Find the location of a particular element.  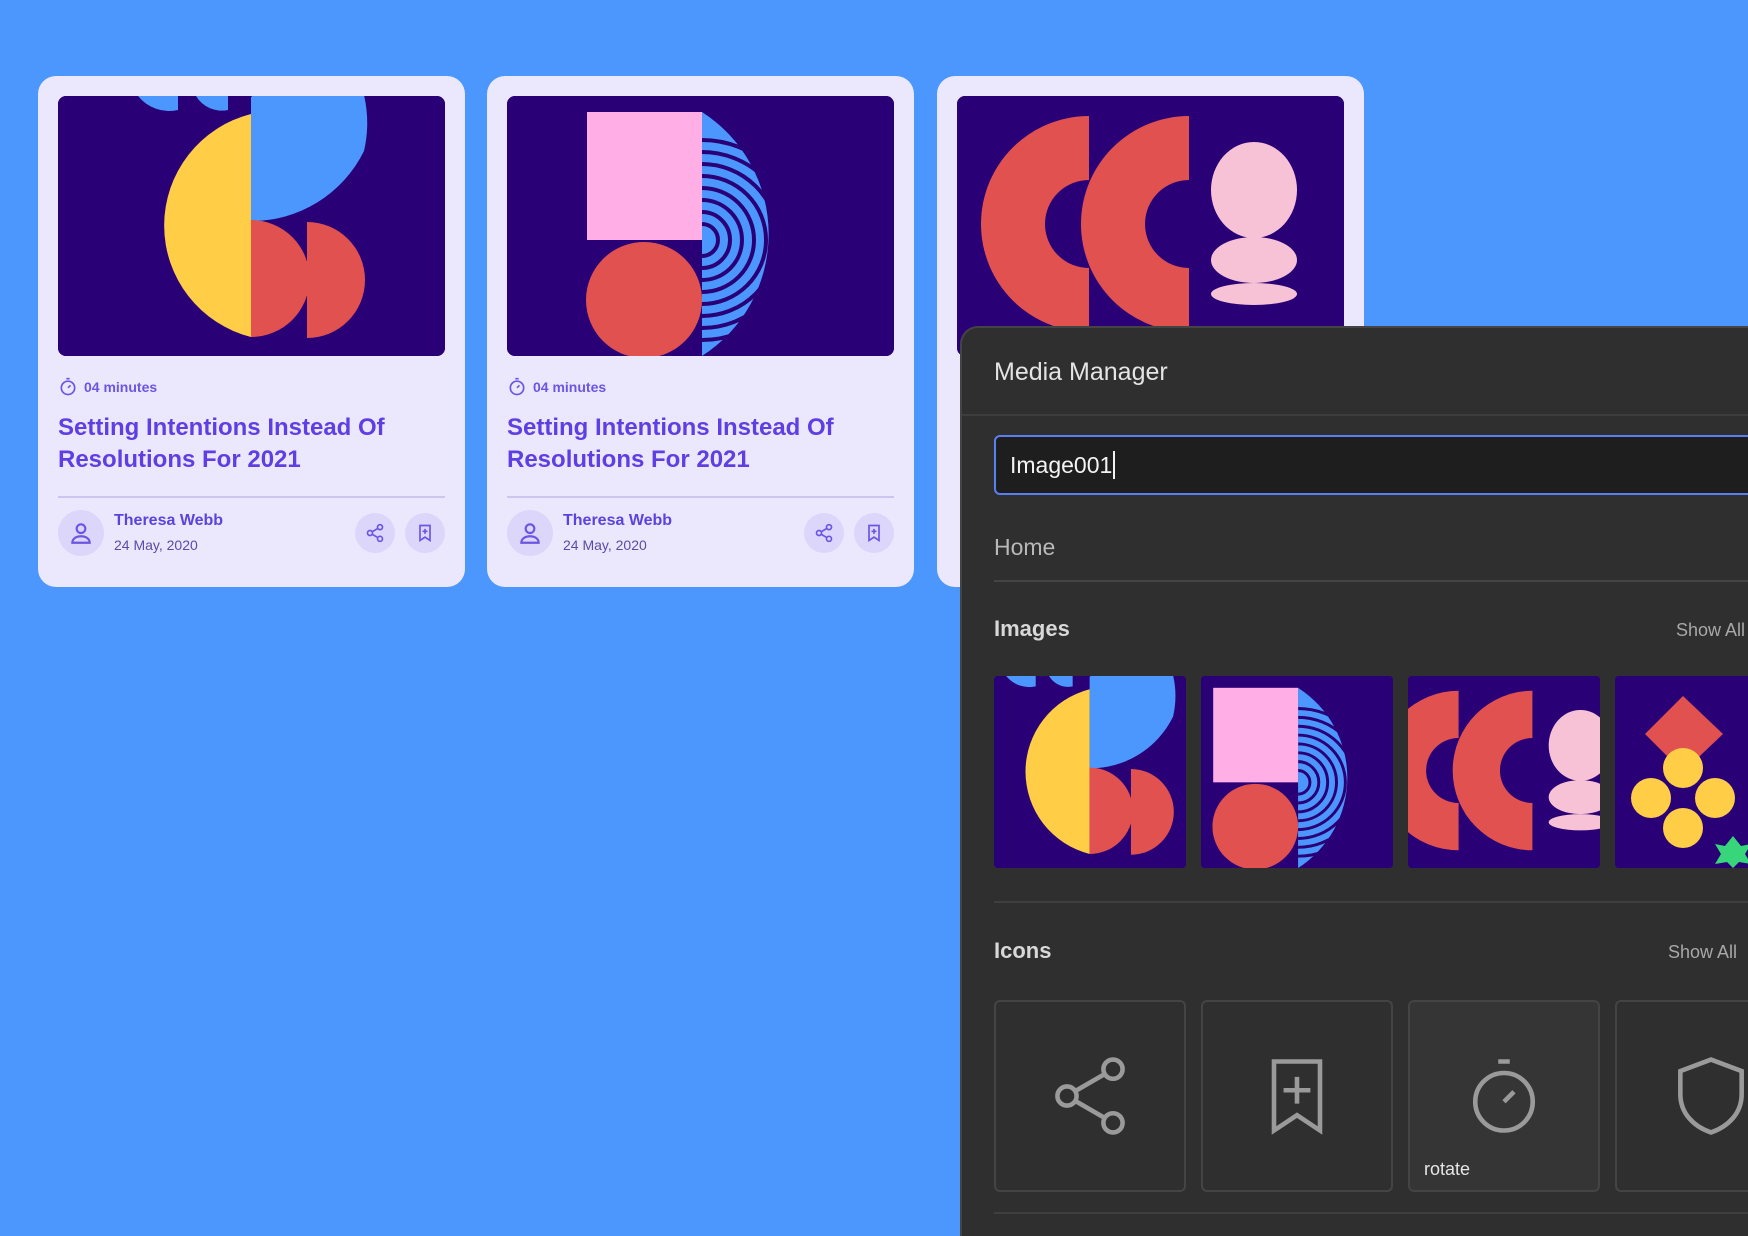

icons-section-title: Icons is located at coordinates (1023, 950).